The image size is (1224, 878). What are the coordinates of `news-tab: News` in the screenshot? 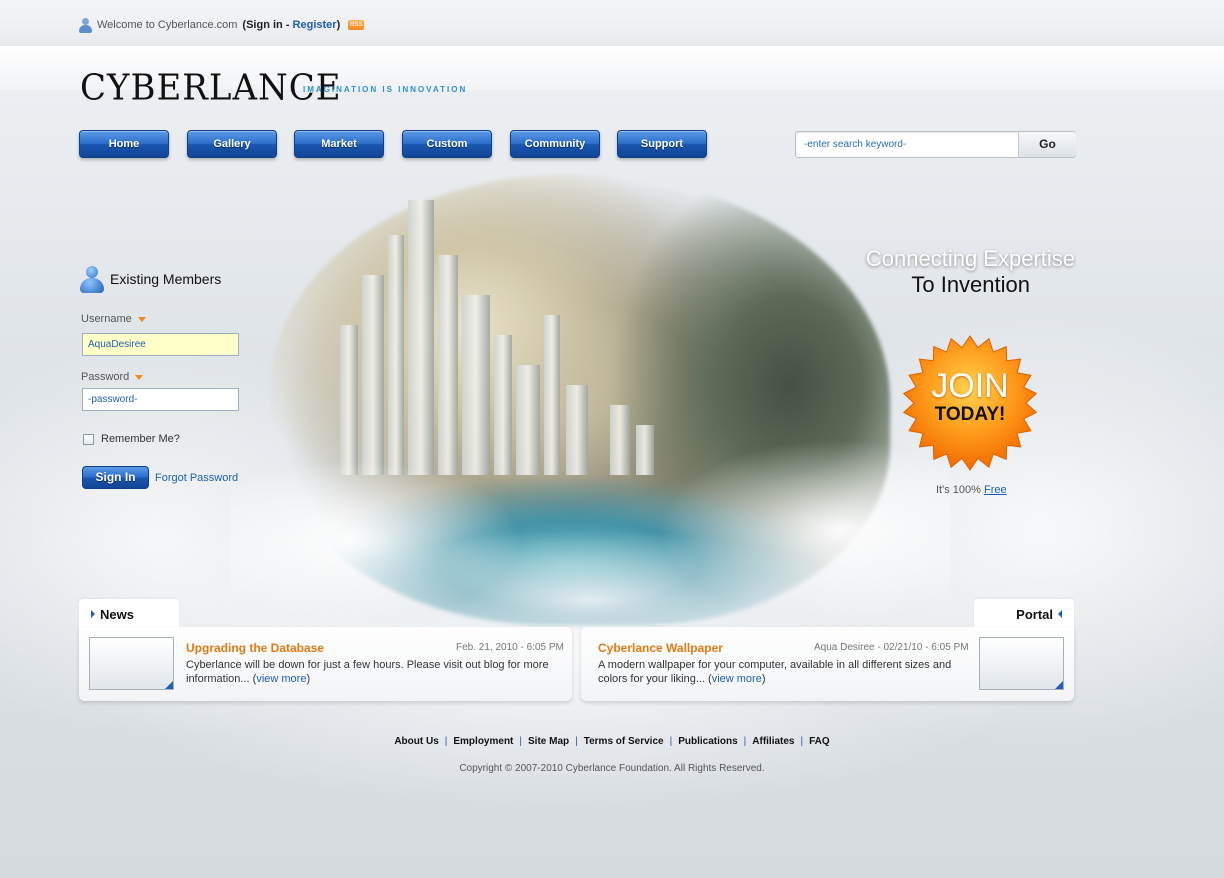 It's located at (129, 614).